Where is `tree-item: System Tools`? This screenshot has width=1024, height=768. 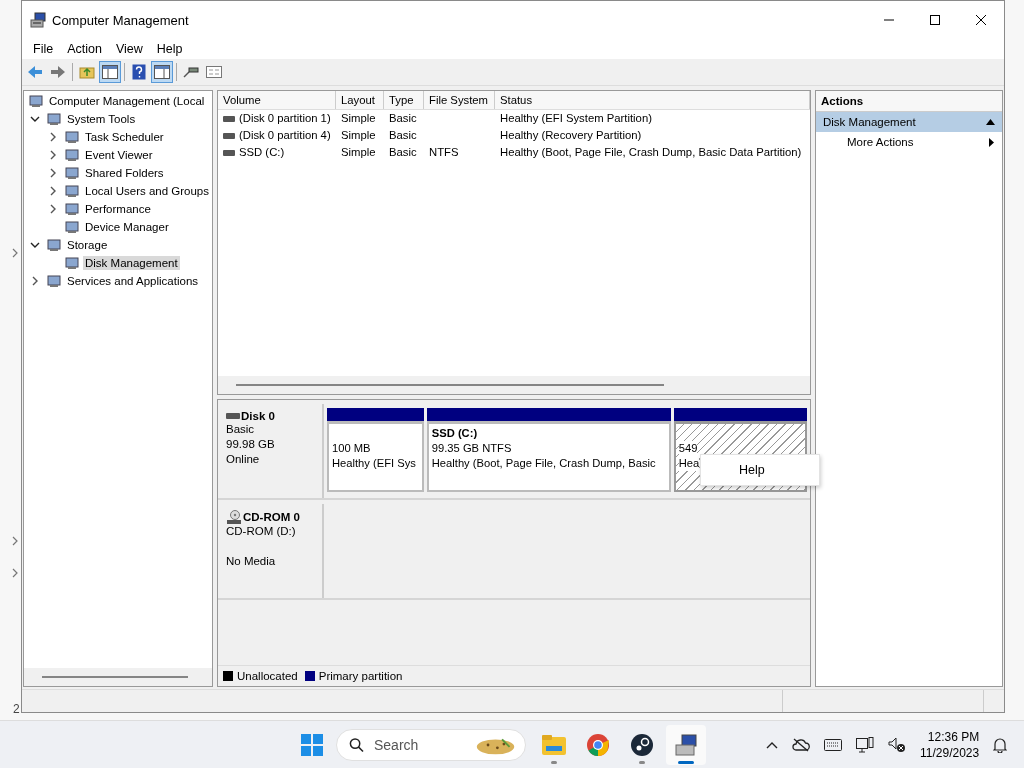 tree-item: System Tools is located at coordinates (101, 119).